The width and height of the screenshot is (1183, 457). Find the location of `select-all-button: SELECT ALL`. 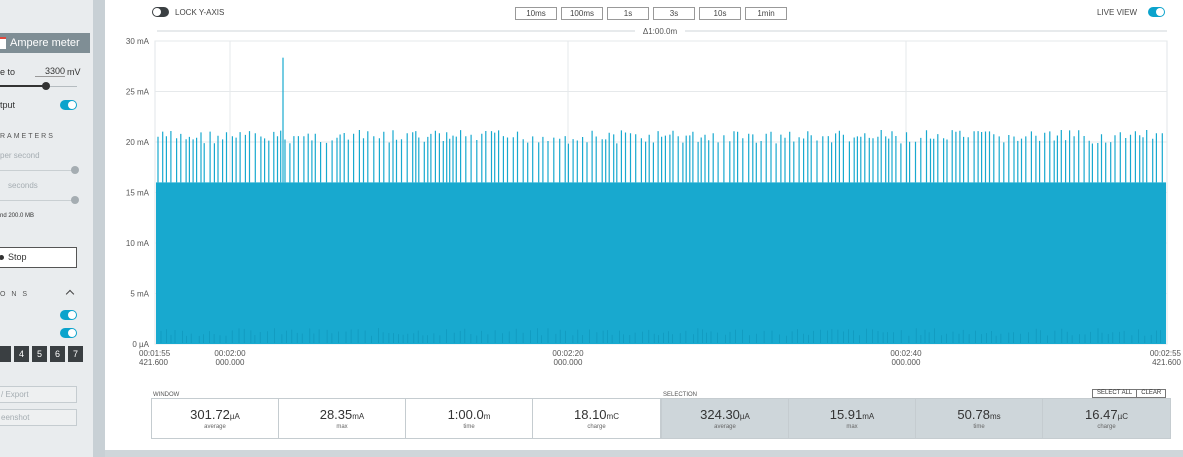

select-all-button: SELECT ALL is located at coordinates (1115, 393).